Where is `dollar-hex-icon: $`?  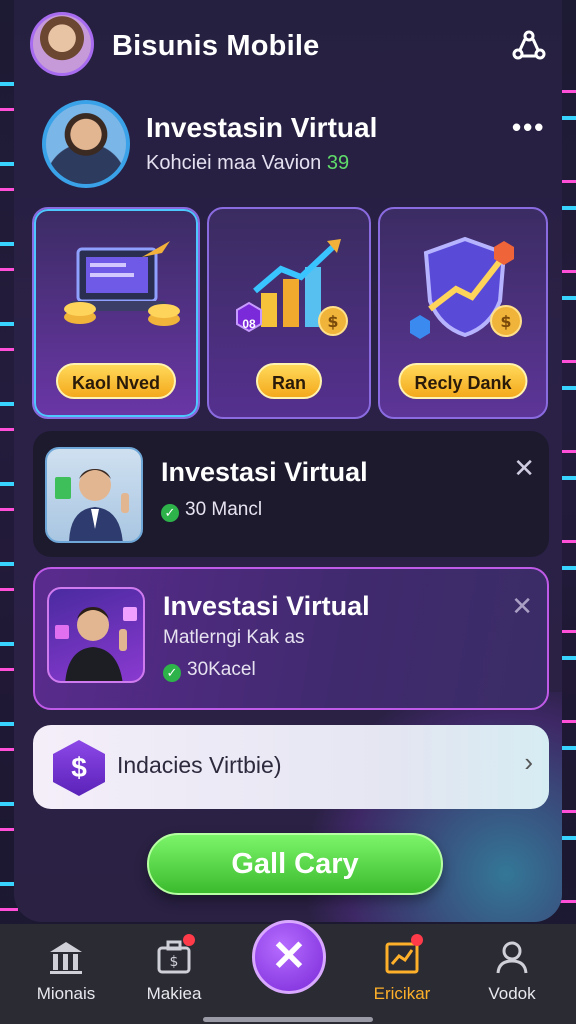
dollar-hex-icon: $ is located at coordinates (79, 768).